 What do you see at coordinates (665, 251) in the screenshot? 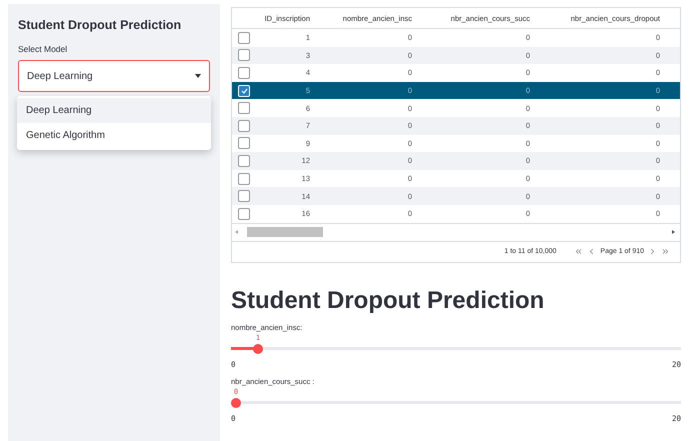
I see `last-page-icon` at bounding box center [665, 251].